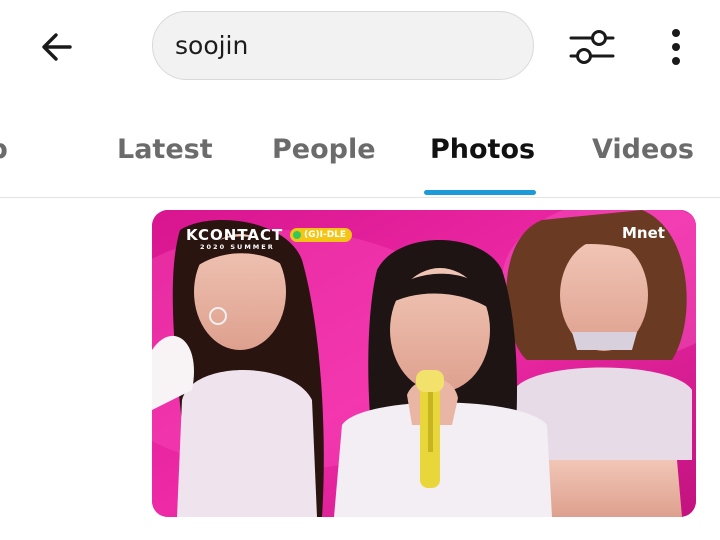 The height and width of the screenshot is (540, 720). What do you see at coordinates (237, 247) in the screenshot?
I see `season-label: 2020 SUMMER` at bounding box center [237, 247].